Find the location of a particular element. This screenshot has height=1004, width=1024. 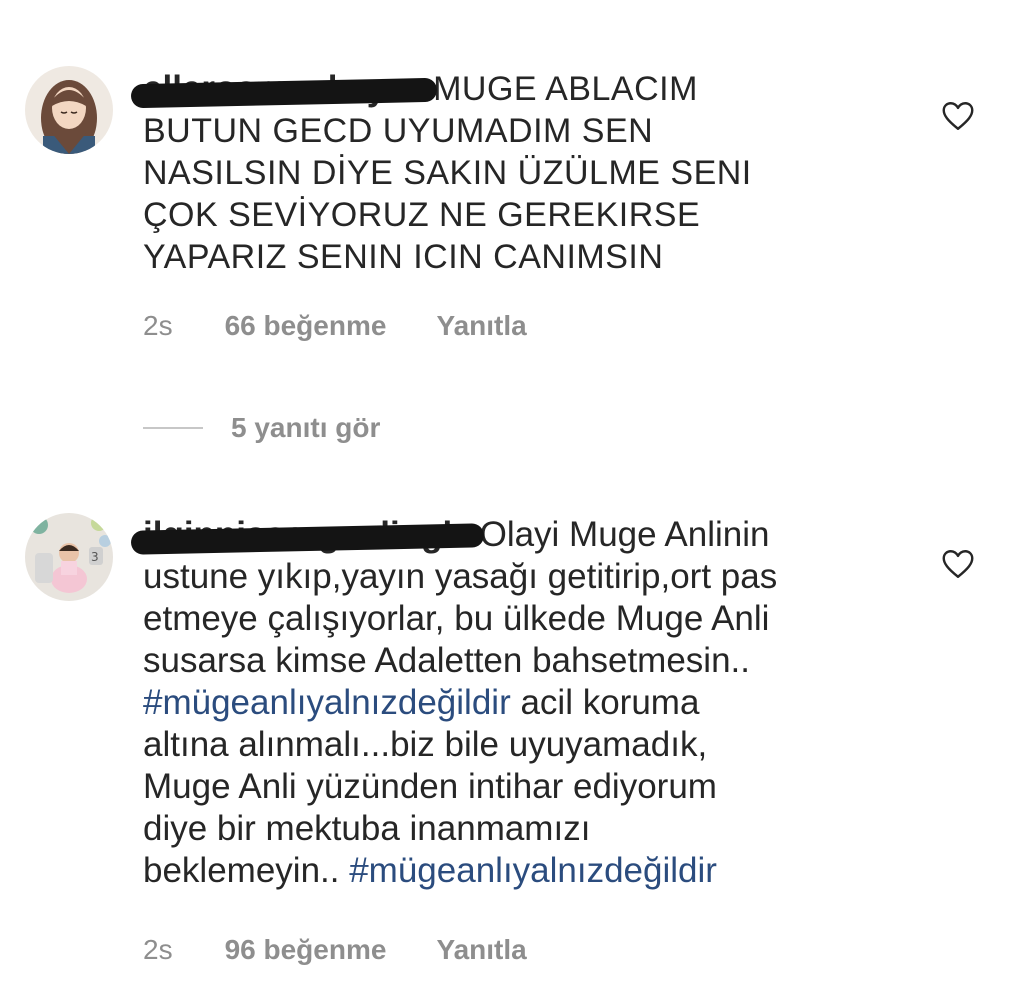

avatar-illustration-icon is located at coordinates (69, 110).